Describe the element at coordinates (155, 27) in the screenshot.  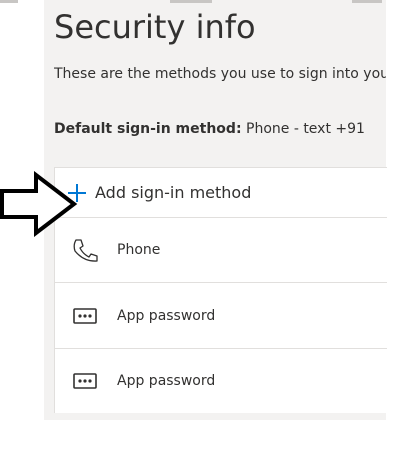
I see `page-title: Security info` at that location.